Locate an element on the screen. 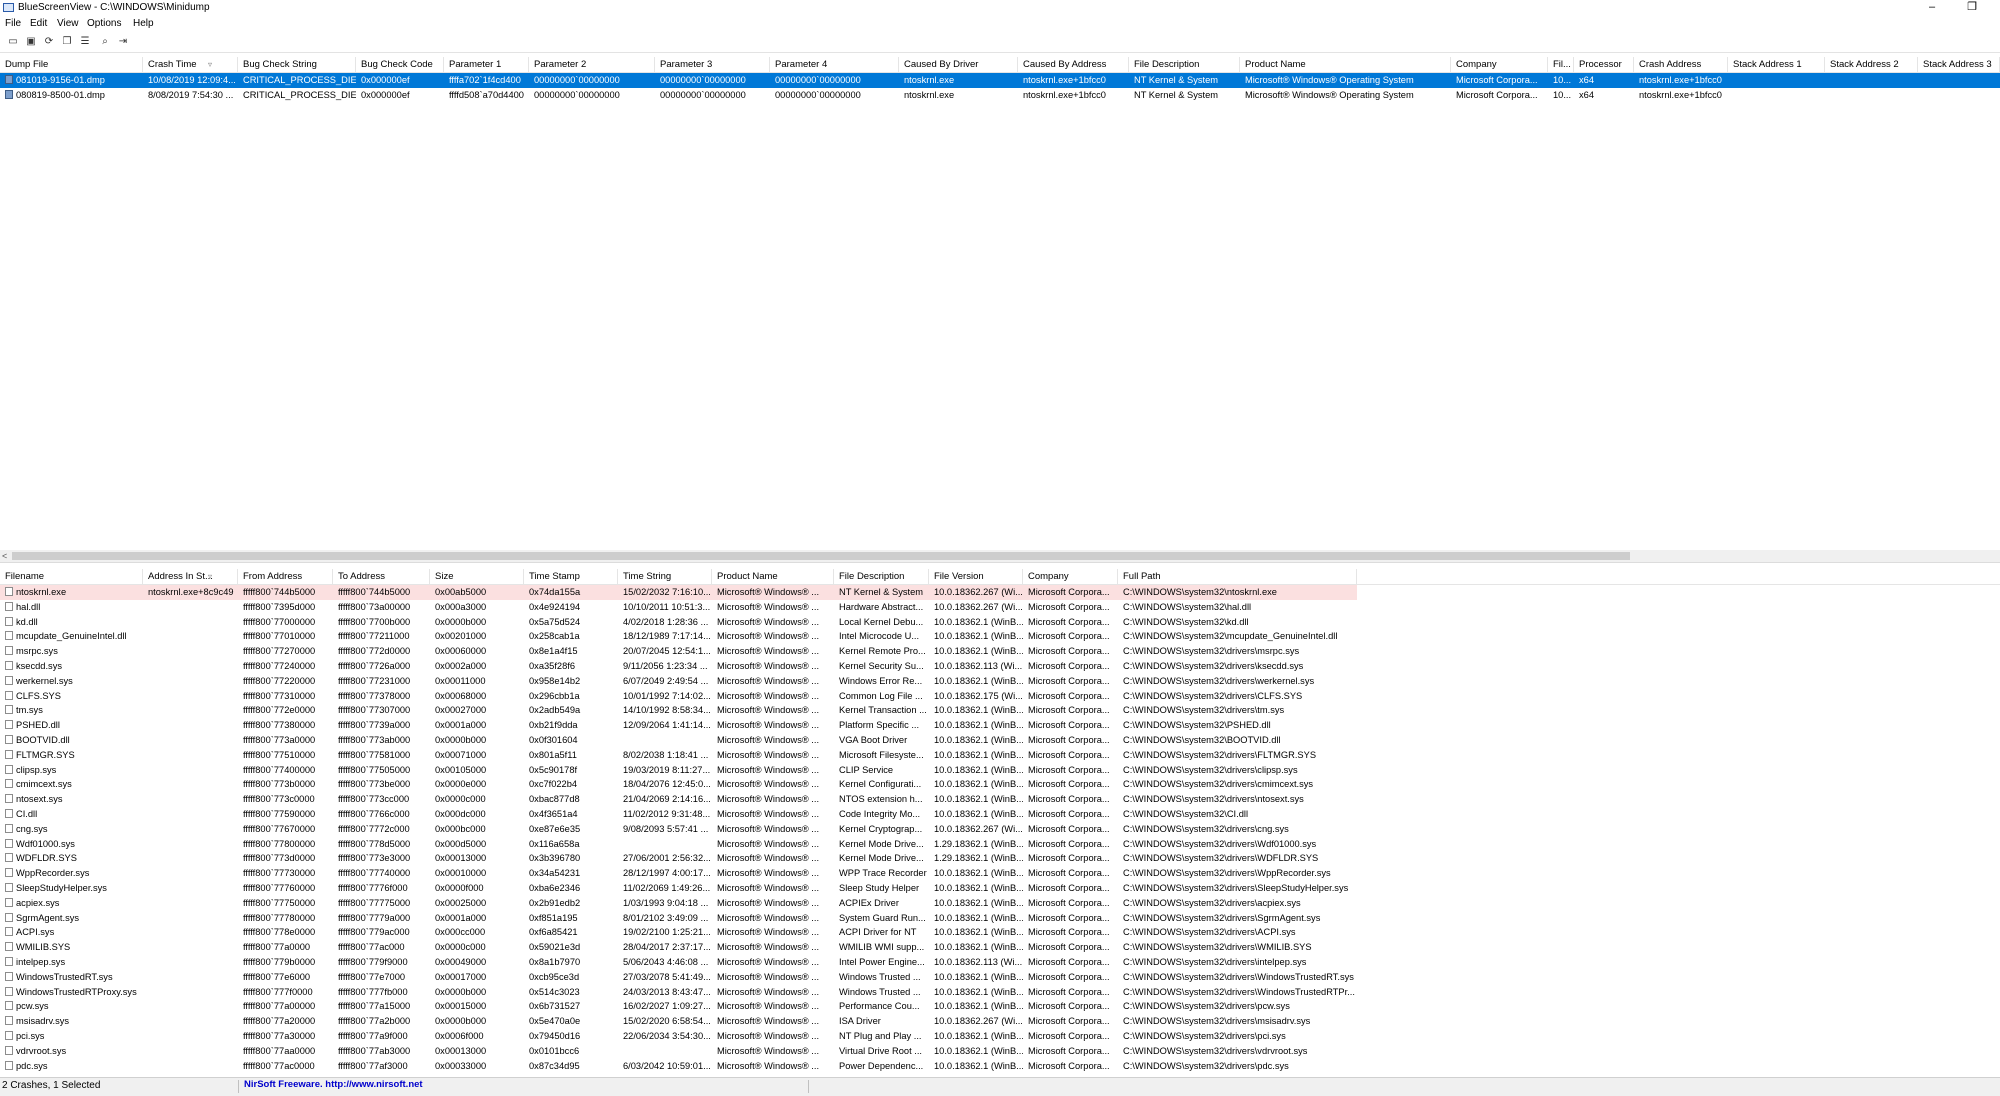  crash-header-bug-check-code: Bug Check Code is located at coordinates (400, 64).